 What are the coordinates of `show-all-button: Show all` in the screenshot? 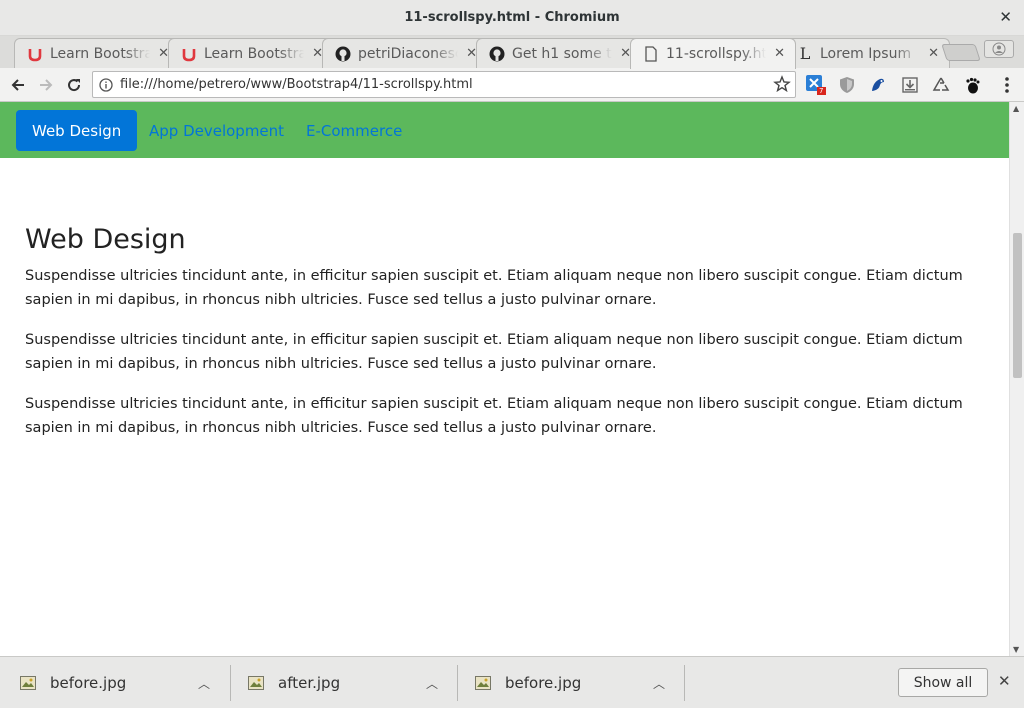 It's located at (943, 682).